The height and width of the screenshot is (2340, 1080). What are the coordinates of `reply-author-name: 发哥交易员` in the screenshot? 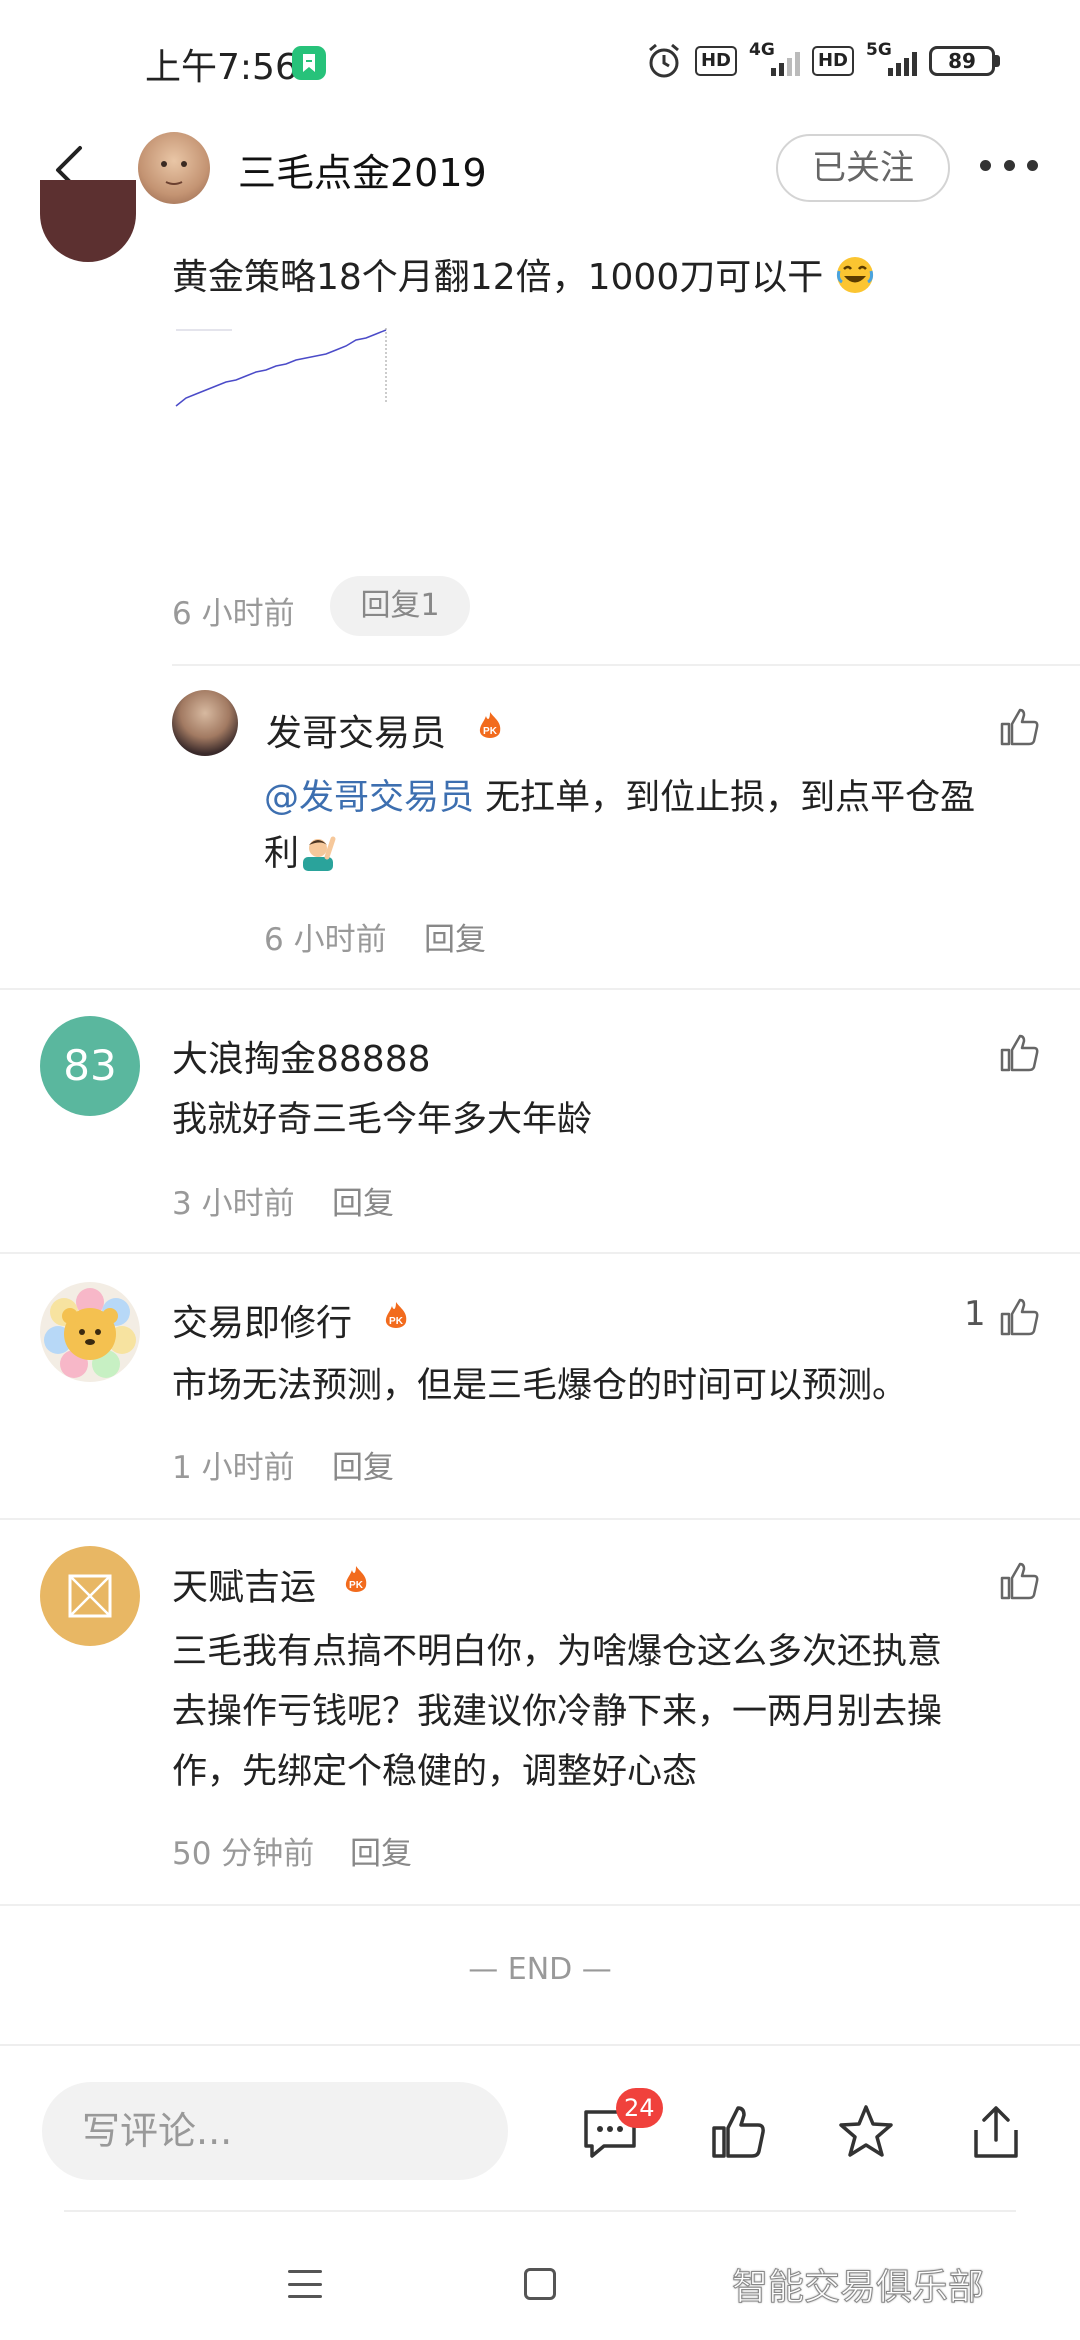 It's located at (356, 730).